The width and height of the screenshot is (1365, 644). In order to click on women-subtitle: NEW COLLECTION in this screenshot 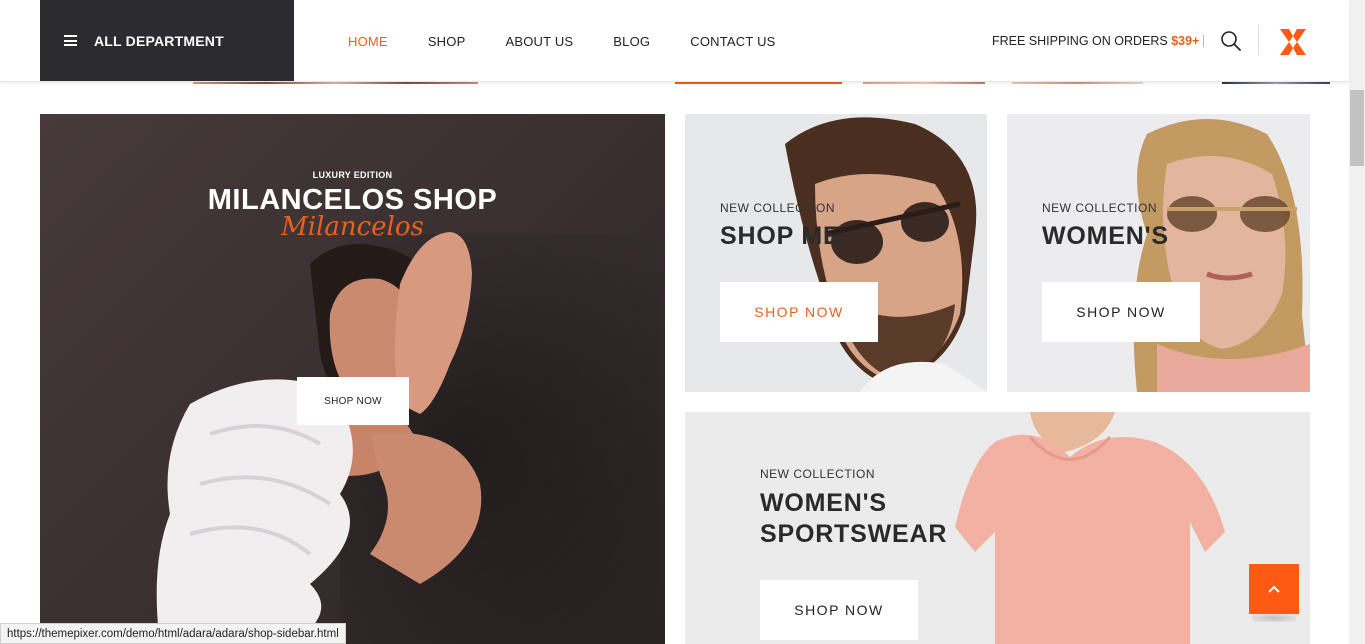, I will do `click(1100, 208)`.